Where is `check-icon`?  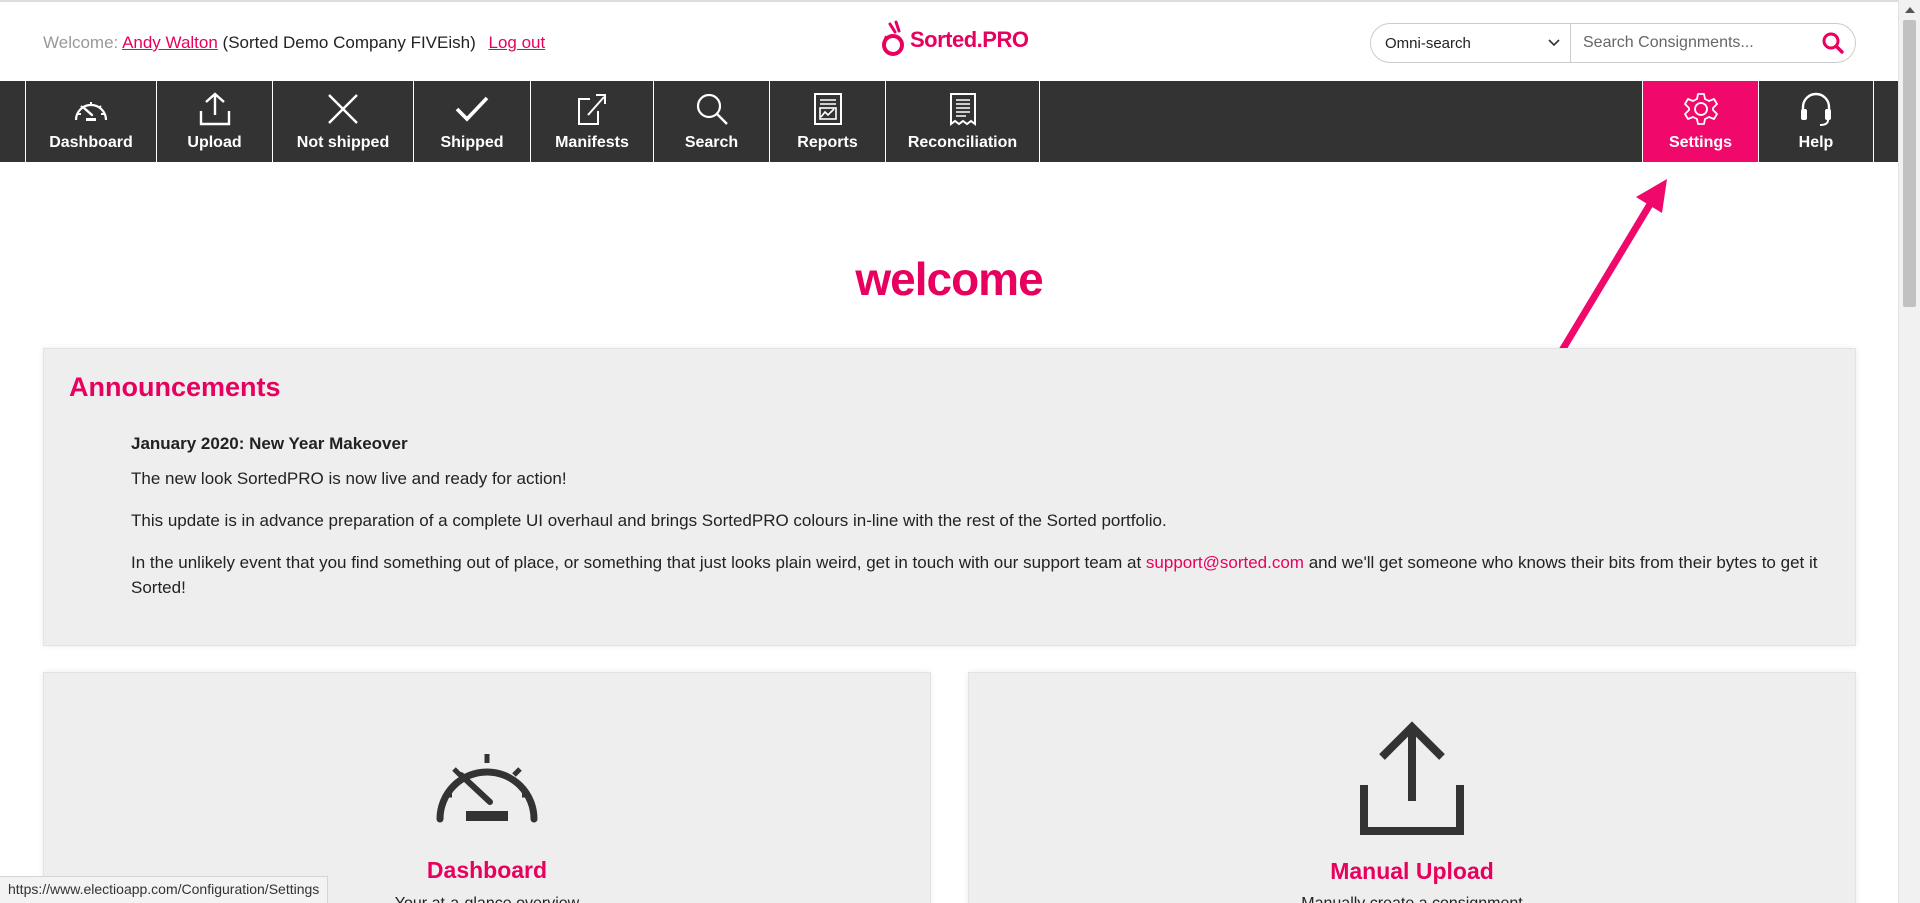
check-icon is located at coordinates (472, 109).